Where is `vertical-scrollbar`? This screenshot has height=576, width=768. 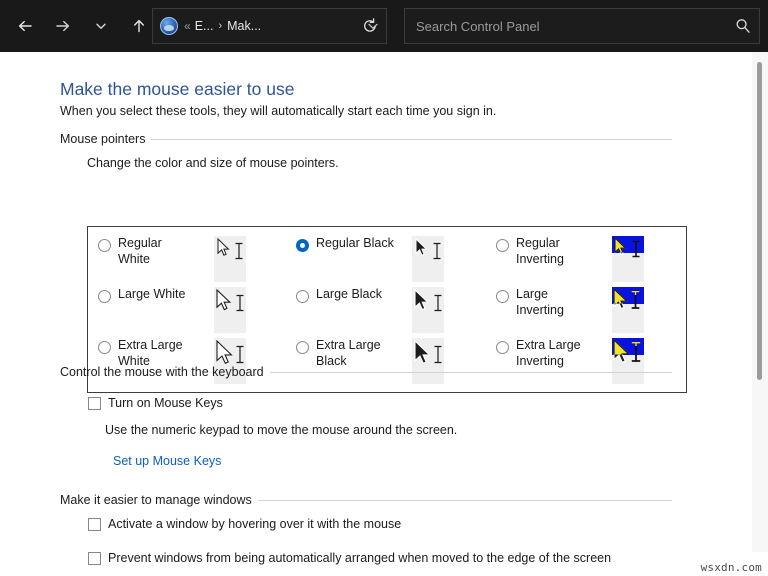
vertical-scrollbar is located at coordinates (760, 314).